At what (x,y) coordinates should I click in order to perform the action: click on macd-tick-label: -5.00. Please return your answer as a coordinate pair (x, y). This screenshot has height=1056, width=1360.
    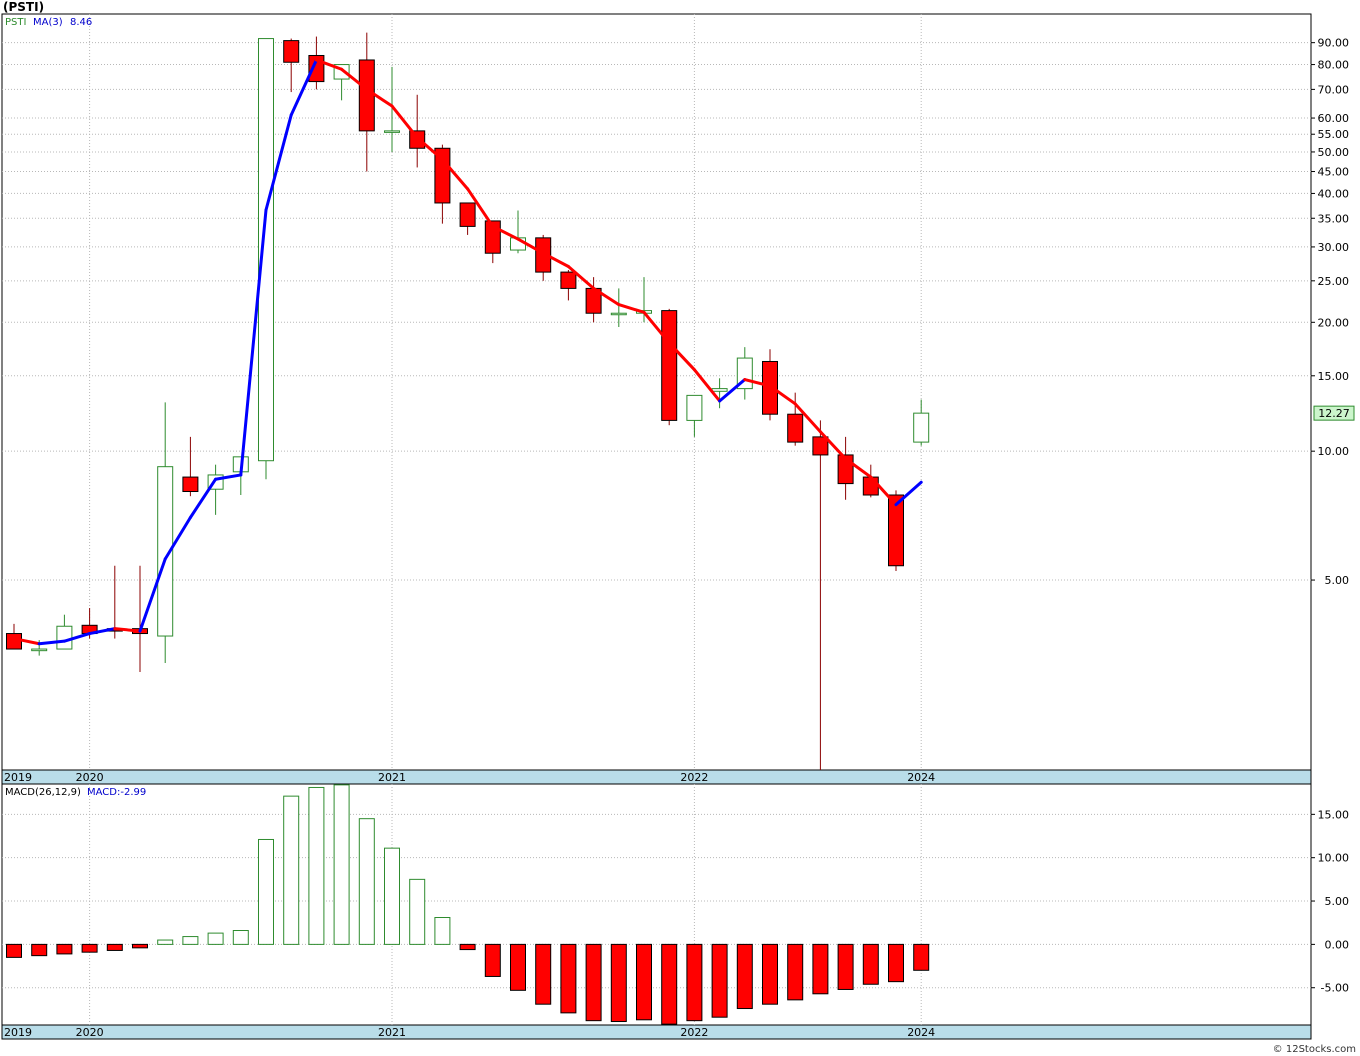
    Looking at the image, I should click on (1335, 988).